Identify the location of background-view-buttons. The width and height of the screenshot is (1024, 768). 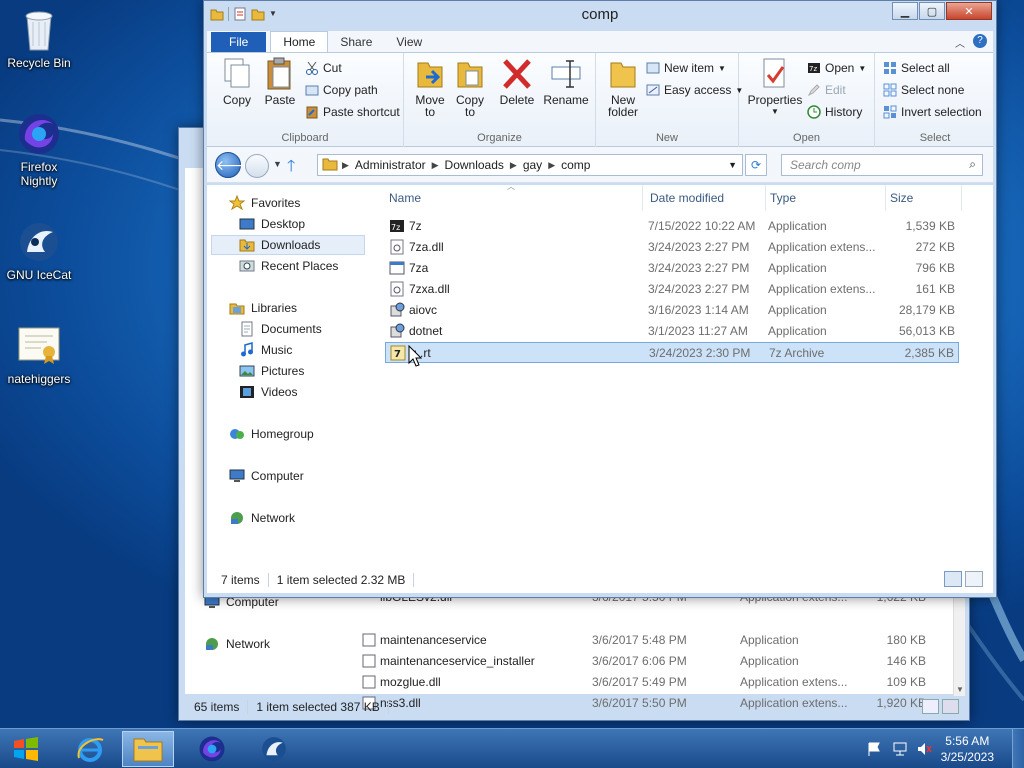
(942, 707).